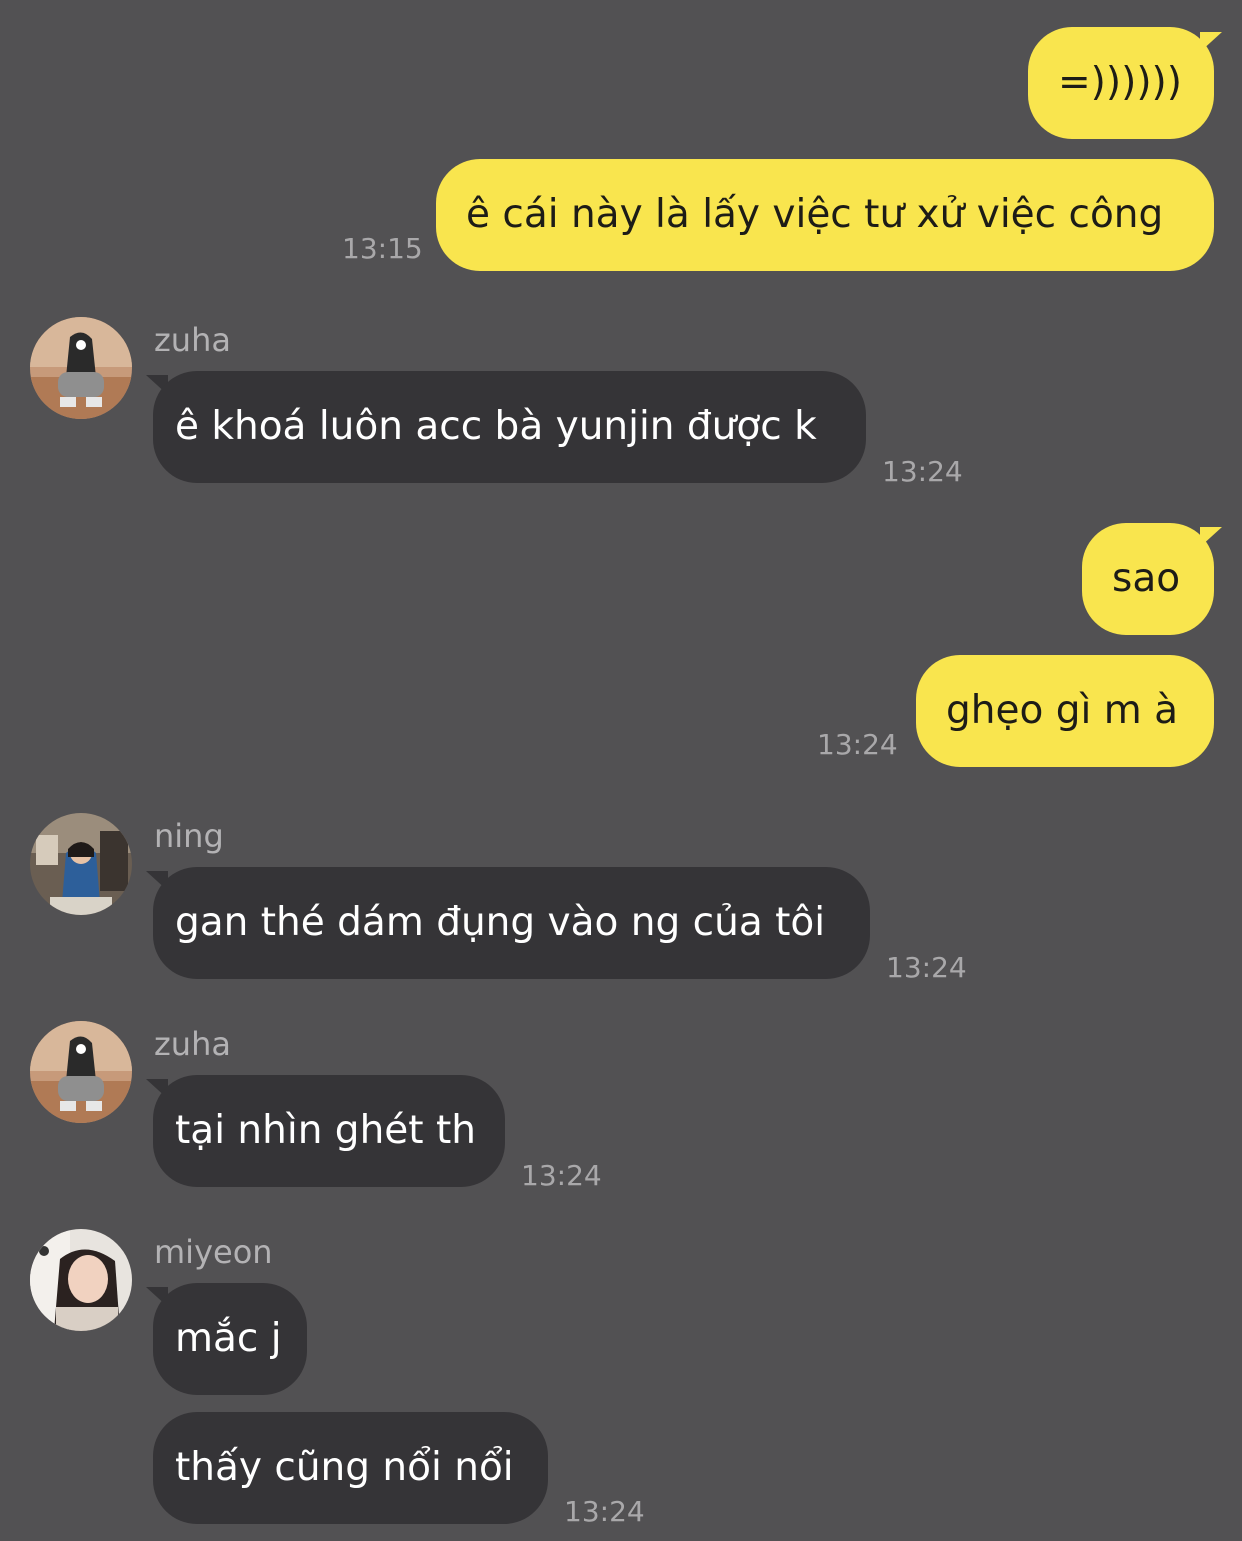  I want to click on message-timestamp: 13:15, so click(382, 248).